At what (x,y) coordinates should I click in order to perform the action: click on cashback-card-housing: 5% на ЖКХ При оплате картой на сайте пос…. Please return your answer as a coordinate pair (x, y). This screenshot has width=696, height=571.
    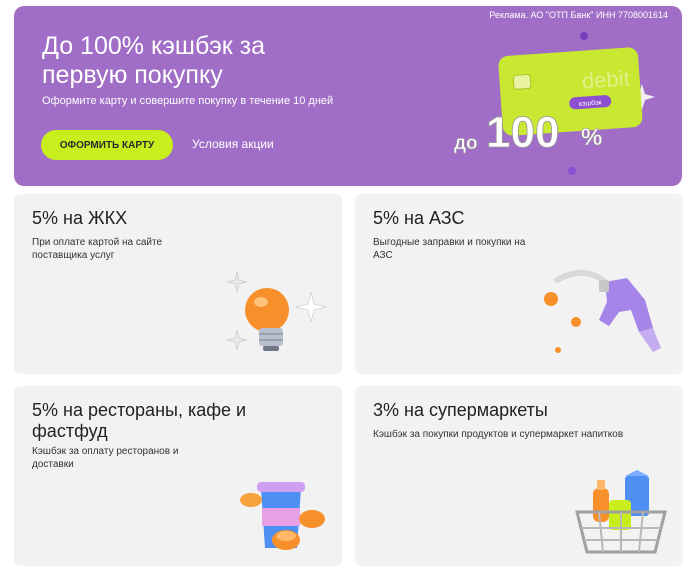
    Looking at the image, I should click on (178, 284).